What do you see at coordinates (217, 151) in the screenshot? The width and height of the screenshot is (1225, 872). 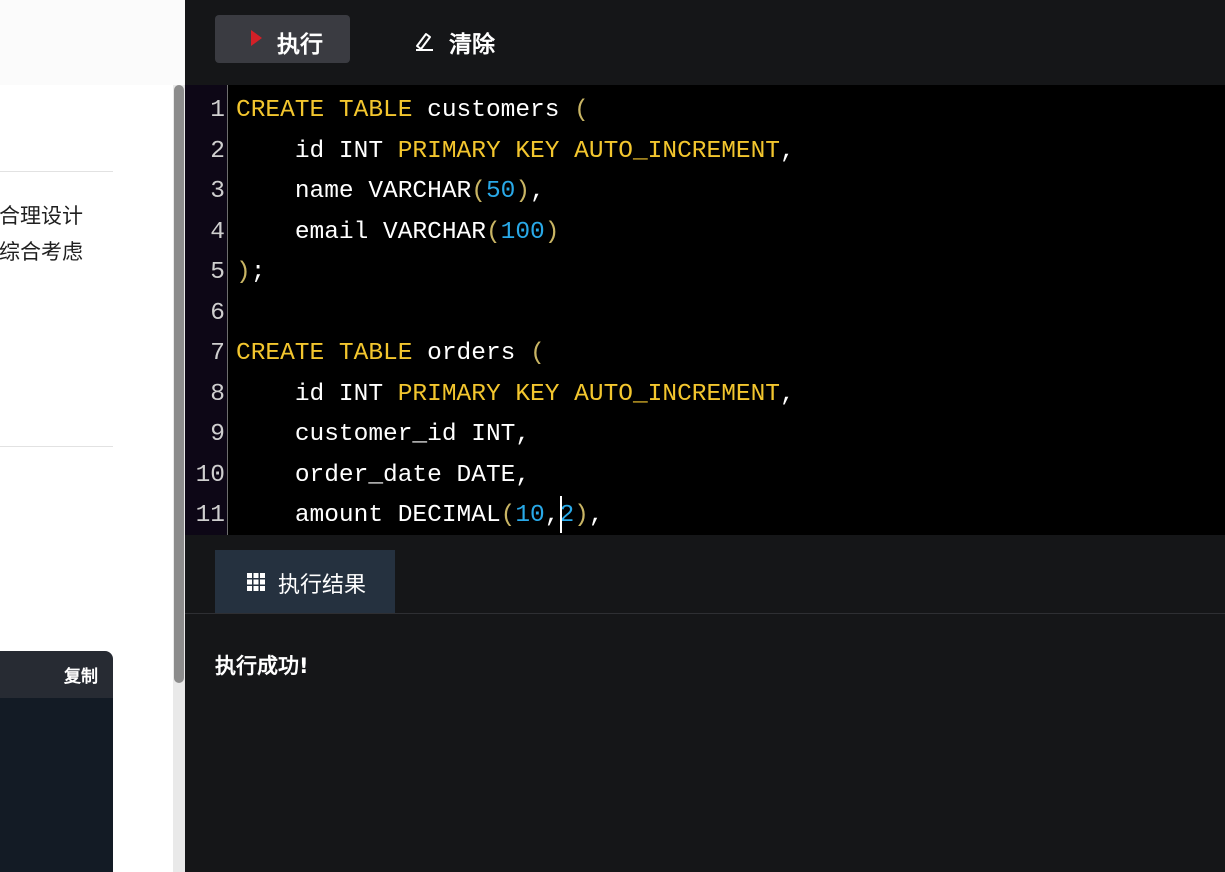 I see `line-number: 2` at bounding box center [217, 151].